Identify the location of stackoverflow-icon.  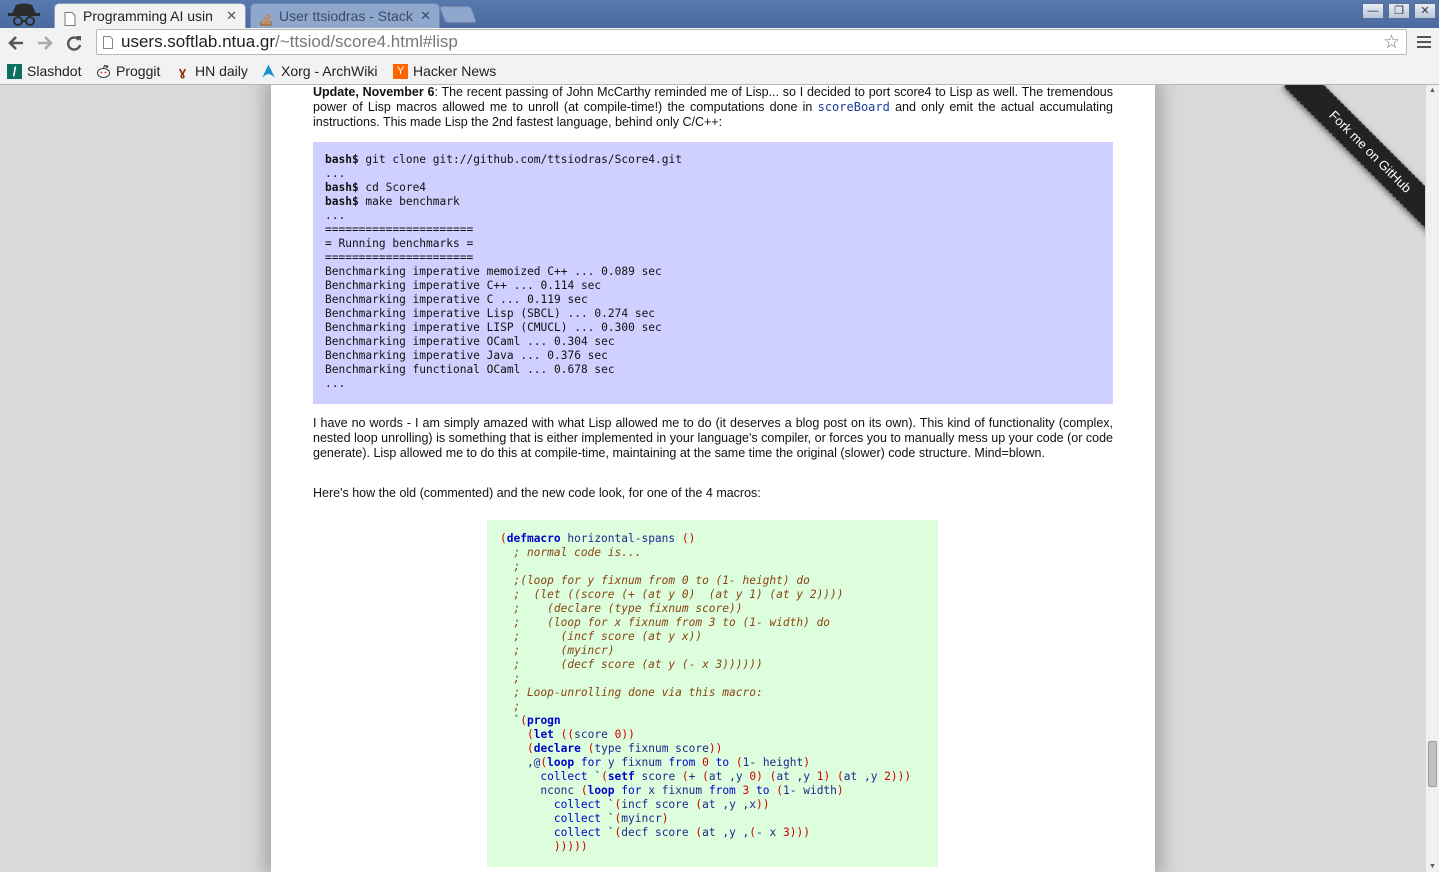
(266, 17).